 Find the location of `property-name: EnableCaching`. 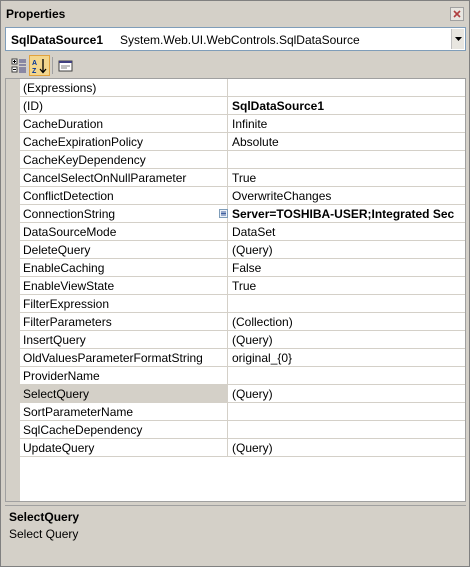

property-name: EnableCaching is located at coordinates (124, 267).